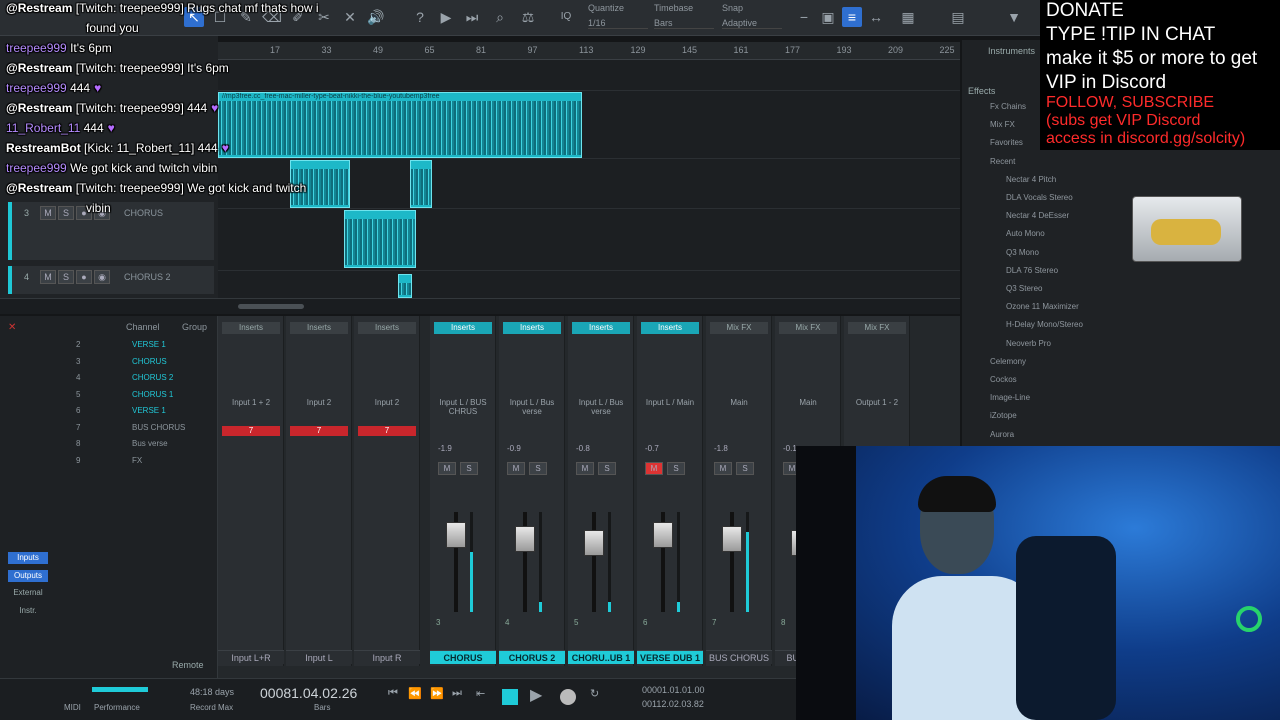 The height and width of the screenshot is (720, 1280). Describe the element at coordinates (1025, 233) in the screenshot. I see `browser-item: Auto Mono` at that location.